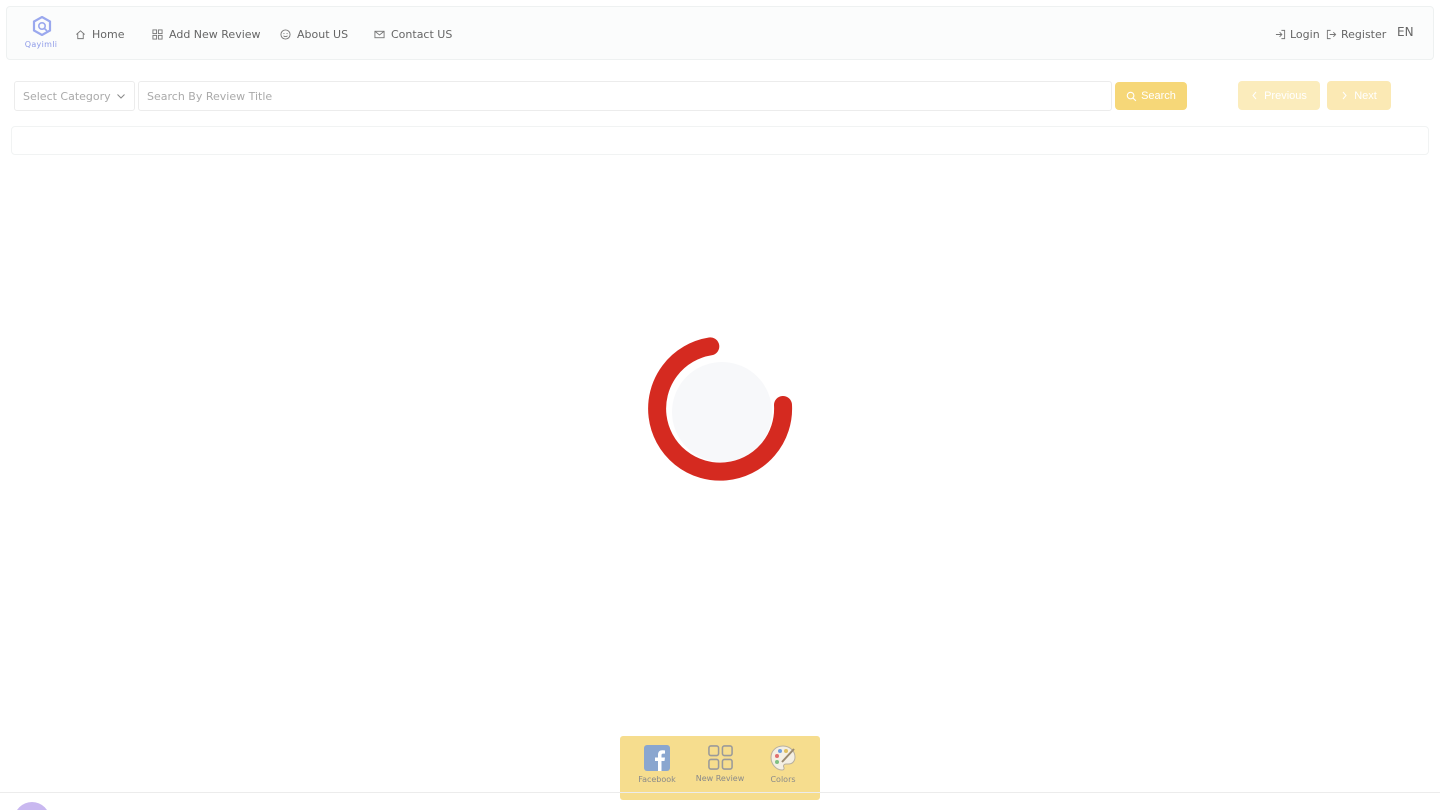 Image resolution: width=1440 pixels, height=810 pixels. Describe the element at coordinates (720, 140) in the screenshot. I see `results-container` at that location.